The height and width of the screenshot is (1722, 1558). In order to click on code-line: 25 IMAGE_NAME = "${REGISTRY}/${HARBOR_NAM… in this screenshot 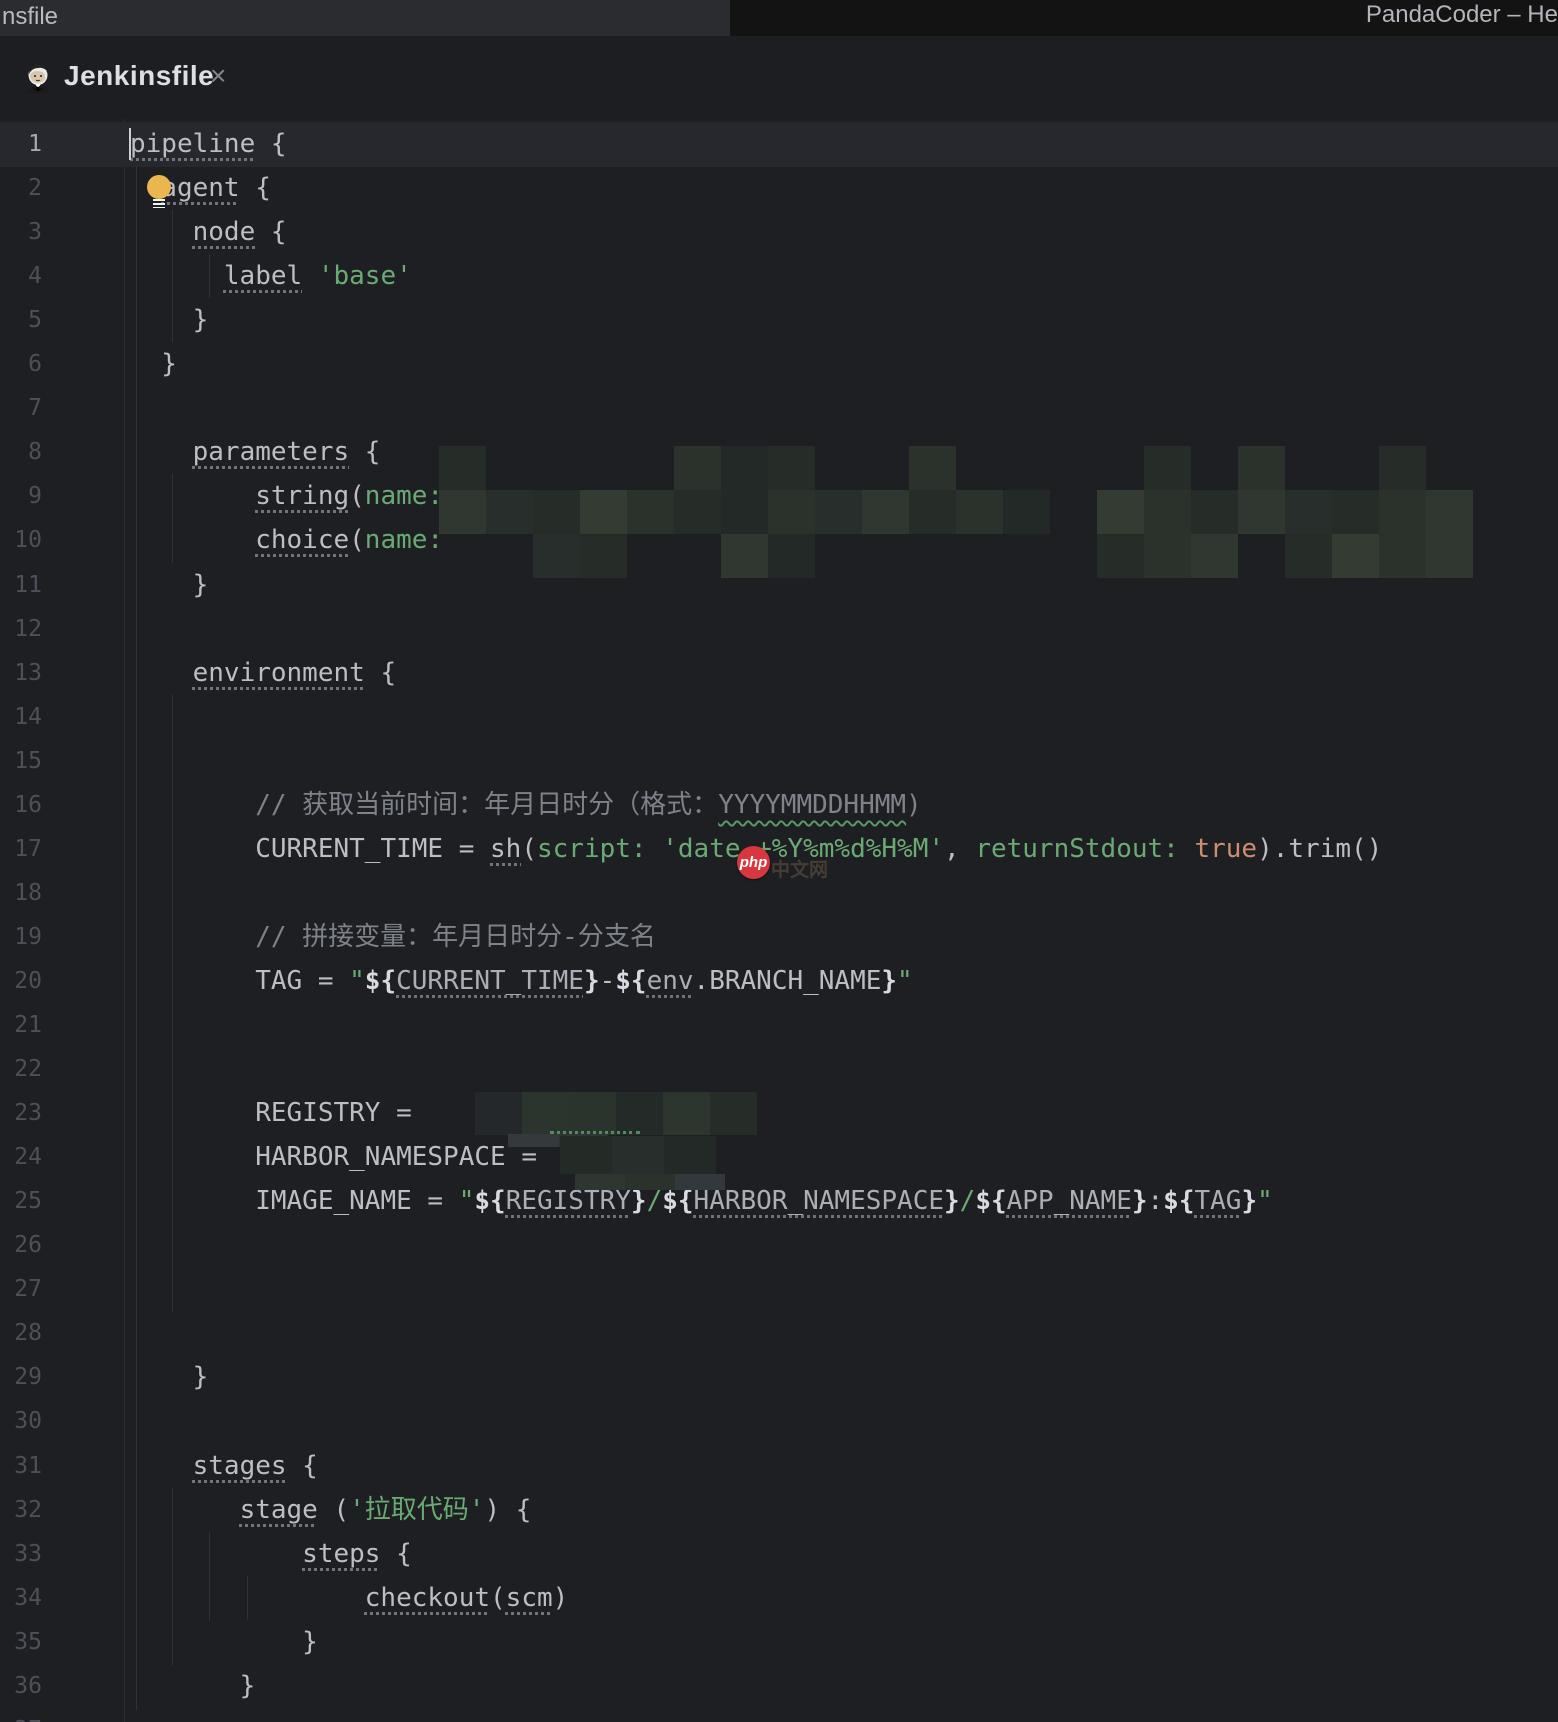, I will do `click(779, 1201)`.